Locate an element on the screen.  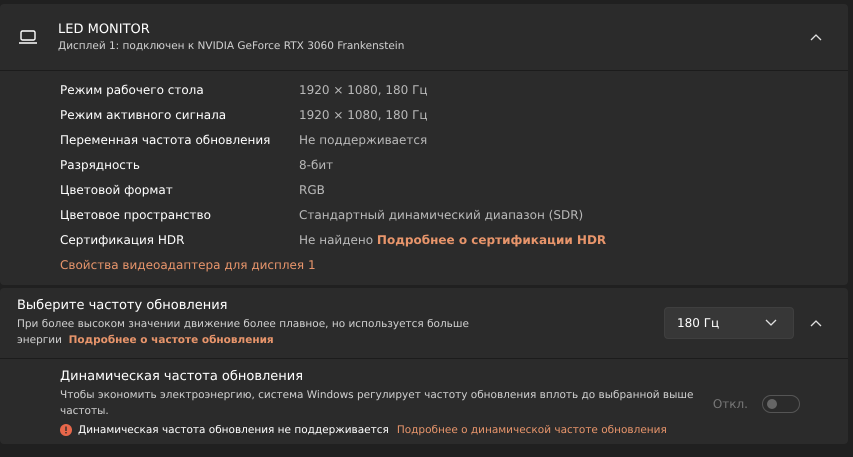
dynamic-refresh-title: Динамическая частота обновления is located at coordinates (182, 376).